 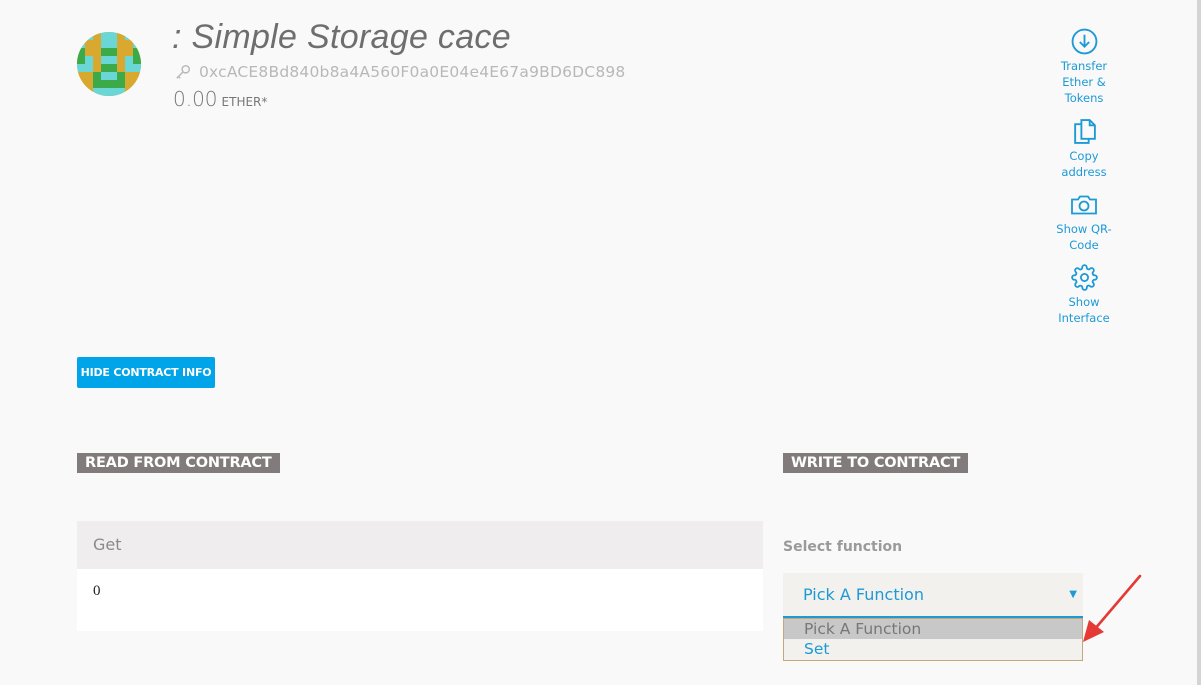 I want to click on function-dropdown-list: Pick A Function Set, so click(x=933, y=639).